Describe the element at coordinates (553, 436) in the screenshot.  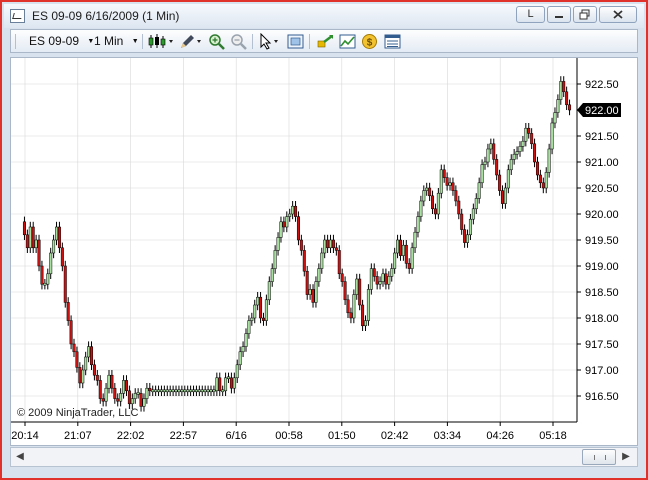
I see `time-tick-label: 05:18` at that location.